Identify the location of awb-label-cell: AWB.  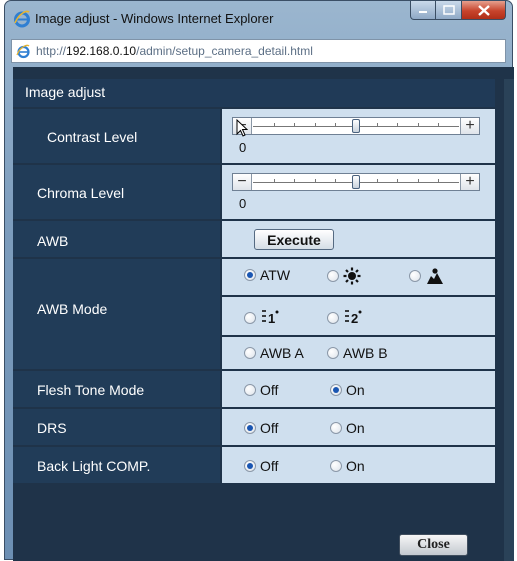
(116, 239).